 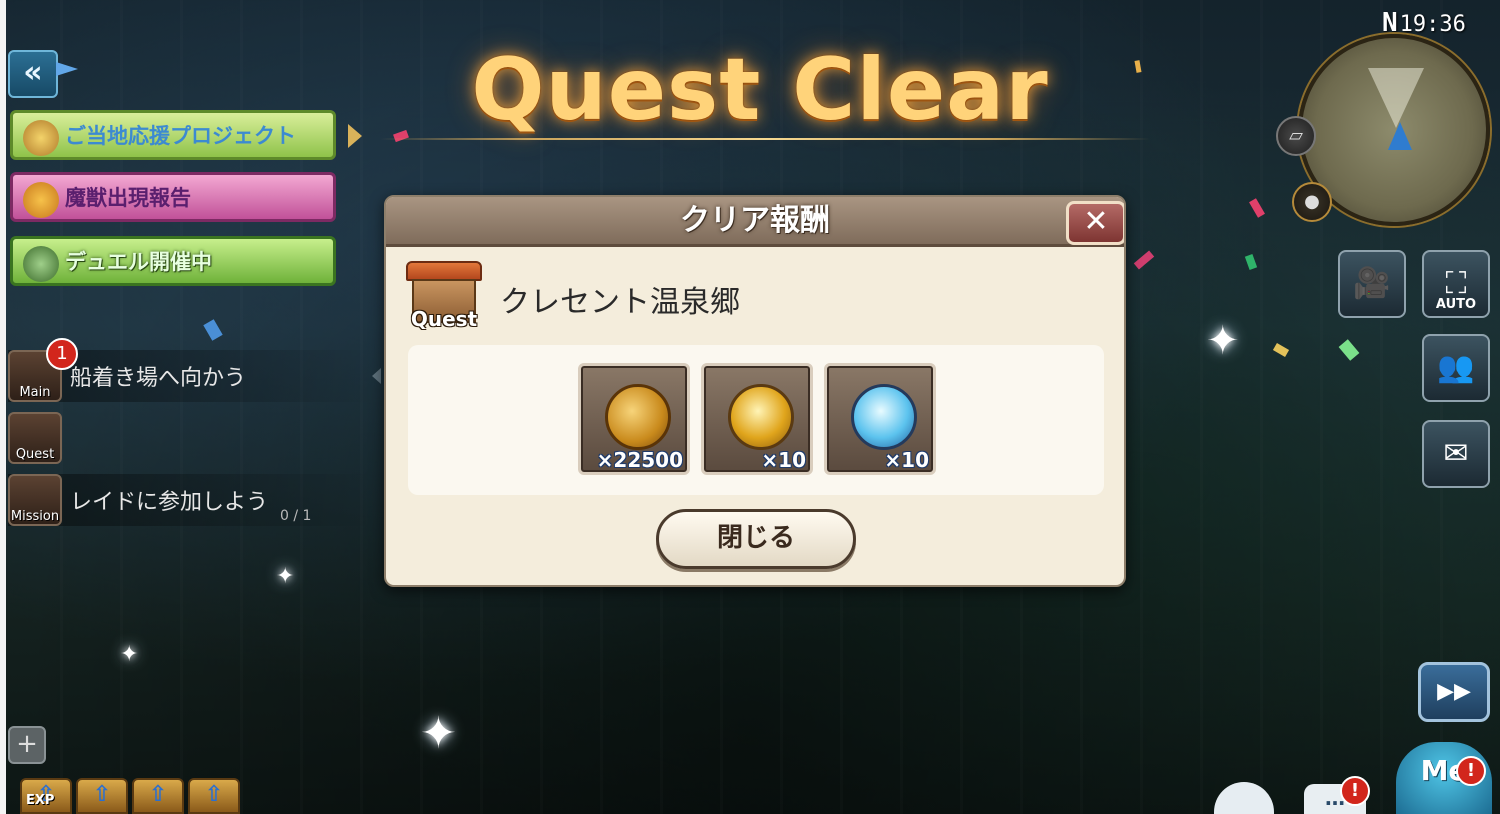 I want to click on banner-beast-report: 魔獣出現報告, so click(x=173, y=197).